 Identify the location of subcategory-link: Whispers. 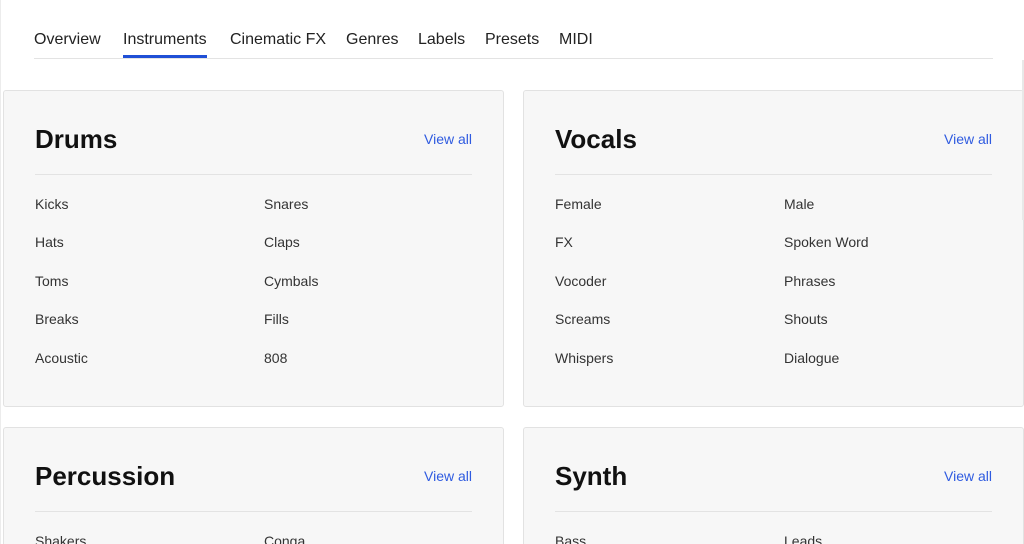
(584, 358).